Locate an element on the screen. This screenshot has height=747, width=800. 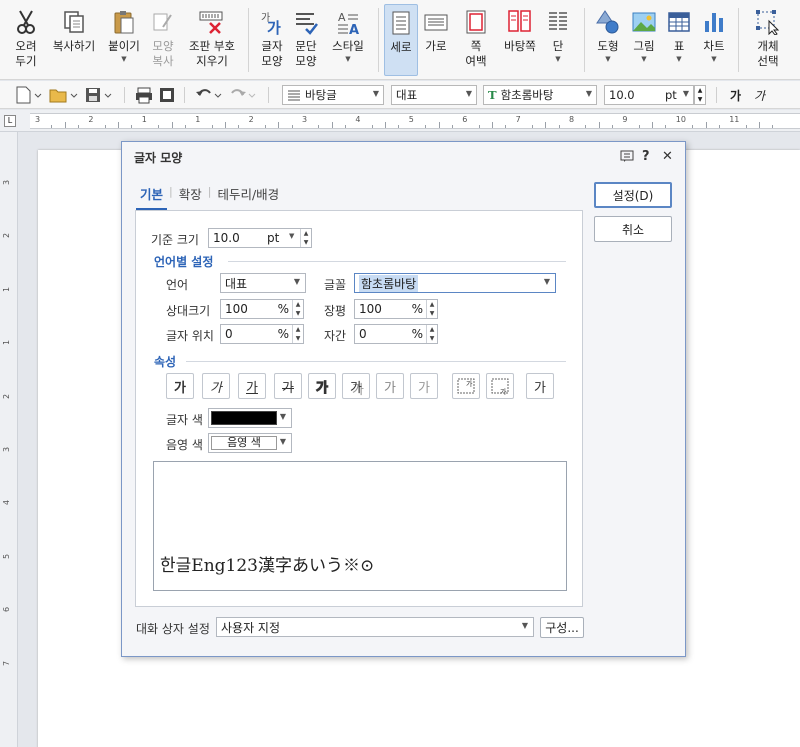
rel-size-input: 100 % ▲ ▼ is located at coordinates (262, 309).